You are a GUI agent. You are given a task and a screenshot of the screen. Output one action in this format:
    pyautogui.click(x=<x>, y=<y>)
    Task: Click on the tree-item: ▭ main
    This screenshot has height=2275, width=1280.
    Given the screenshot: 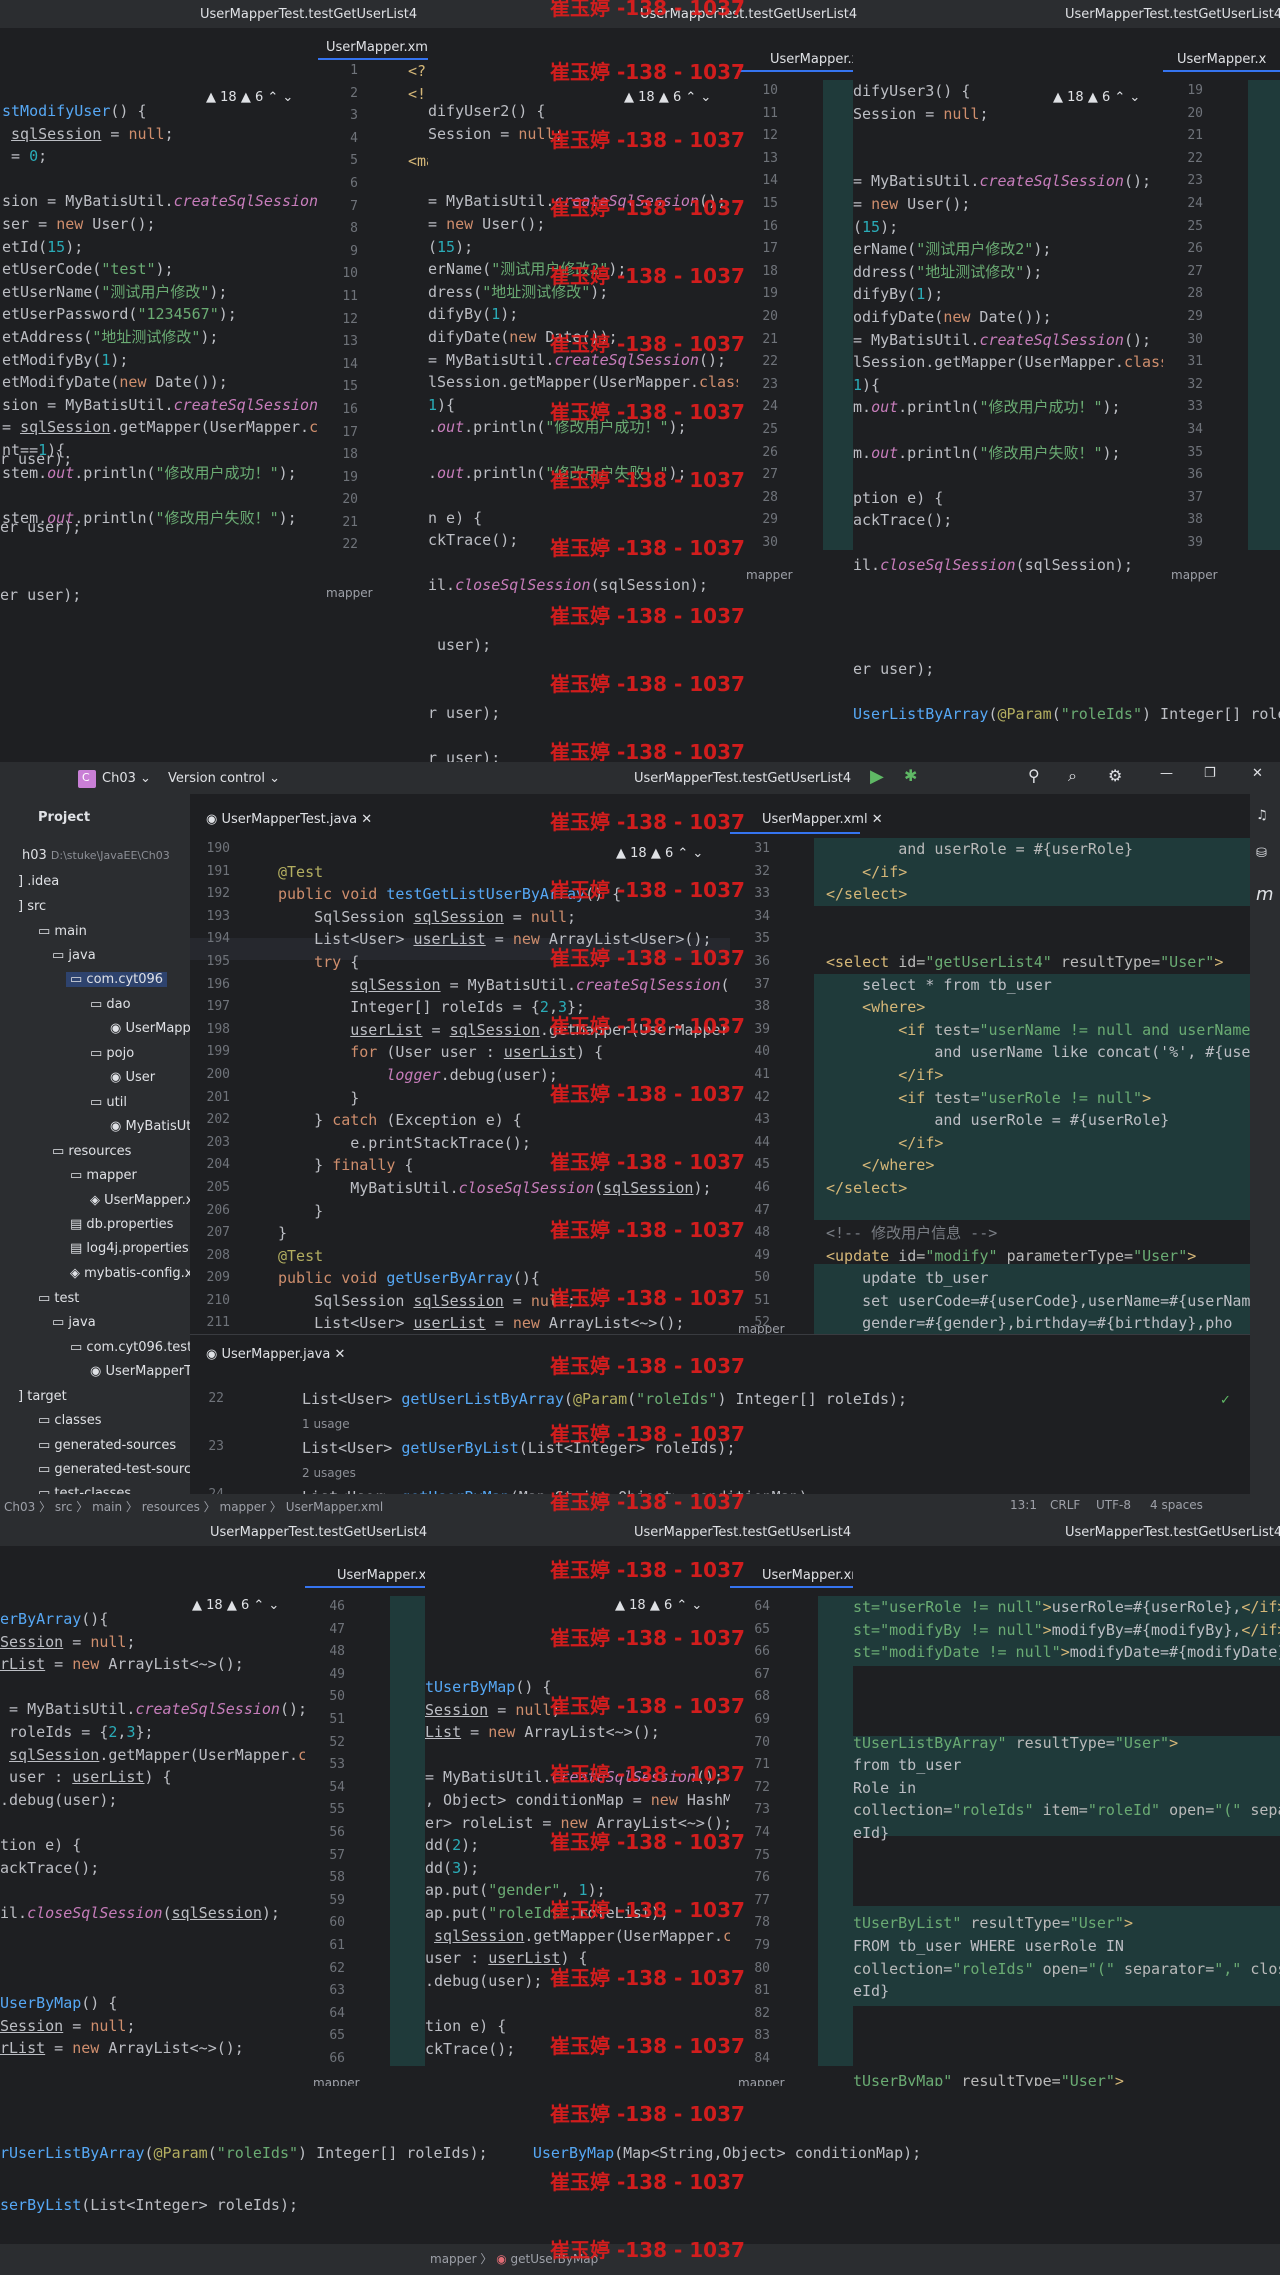 What is the action you would take?
    pyautogui.click(x=62, y=931)
    